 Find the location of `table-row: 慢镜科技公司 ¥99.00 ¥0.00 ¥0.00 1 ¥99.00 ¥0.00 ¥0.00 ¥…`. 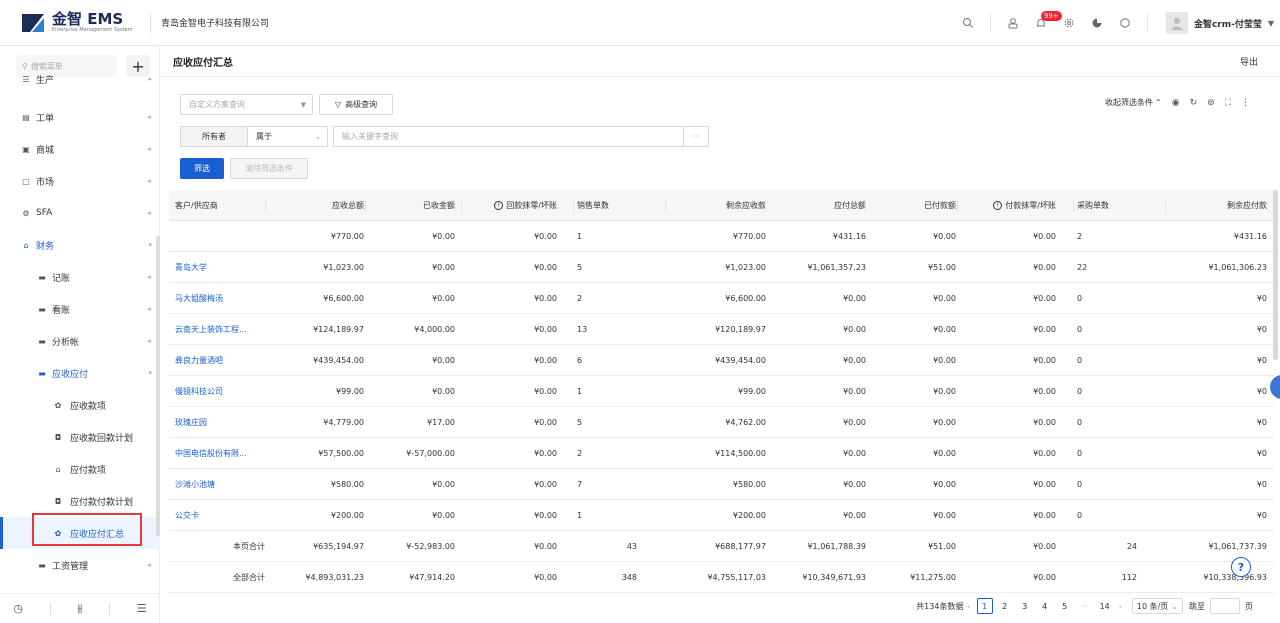

table-row: 慢镜科技公司 ¥99.00 ¥0.00 ¥0.00 1 ¥99.00 ¥0.00 ¥0.00 ¥… is located at coordinates (721, 391).